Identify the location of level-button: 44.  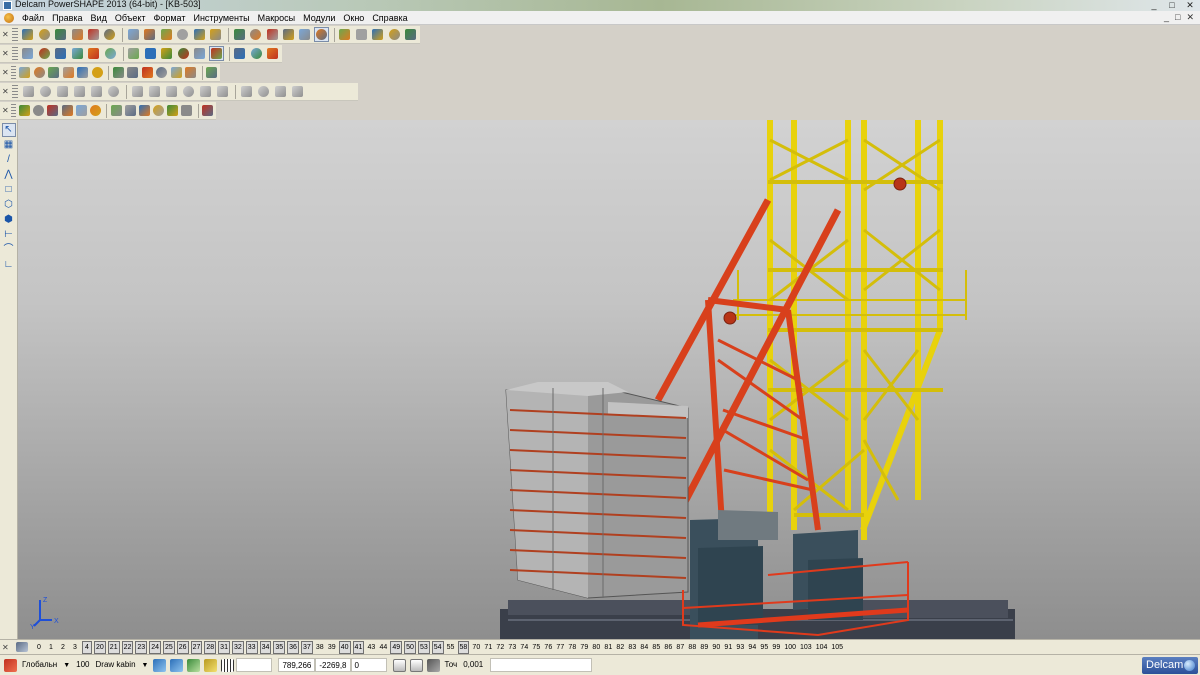
(383, 647).